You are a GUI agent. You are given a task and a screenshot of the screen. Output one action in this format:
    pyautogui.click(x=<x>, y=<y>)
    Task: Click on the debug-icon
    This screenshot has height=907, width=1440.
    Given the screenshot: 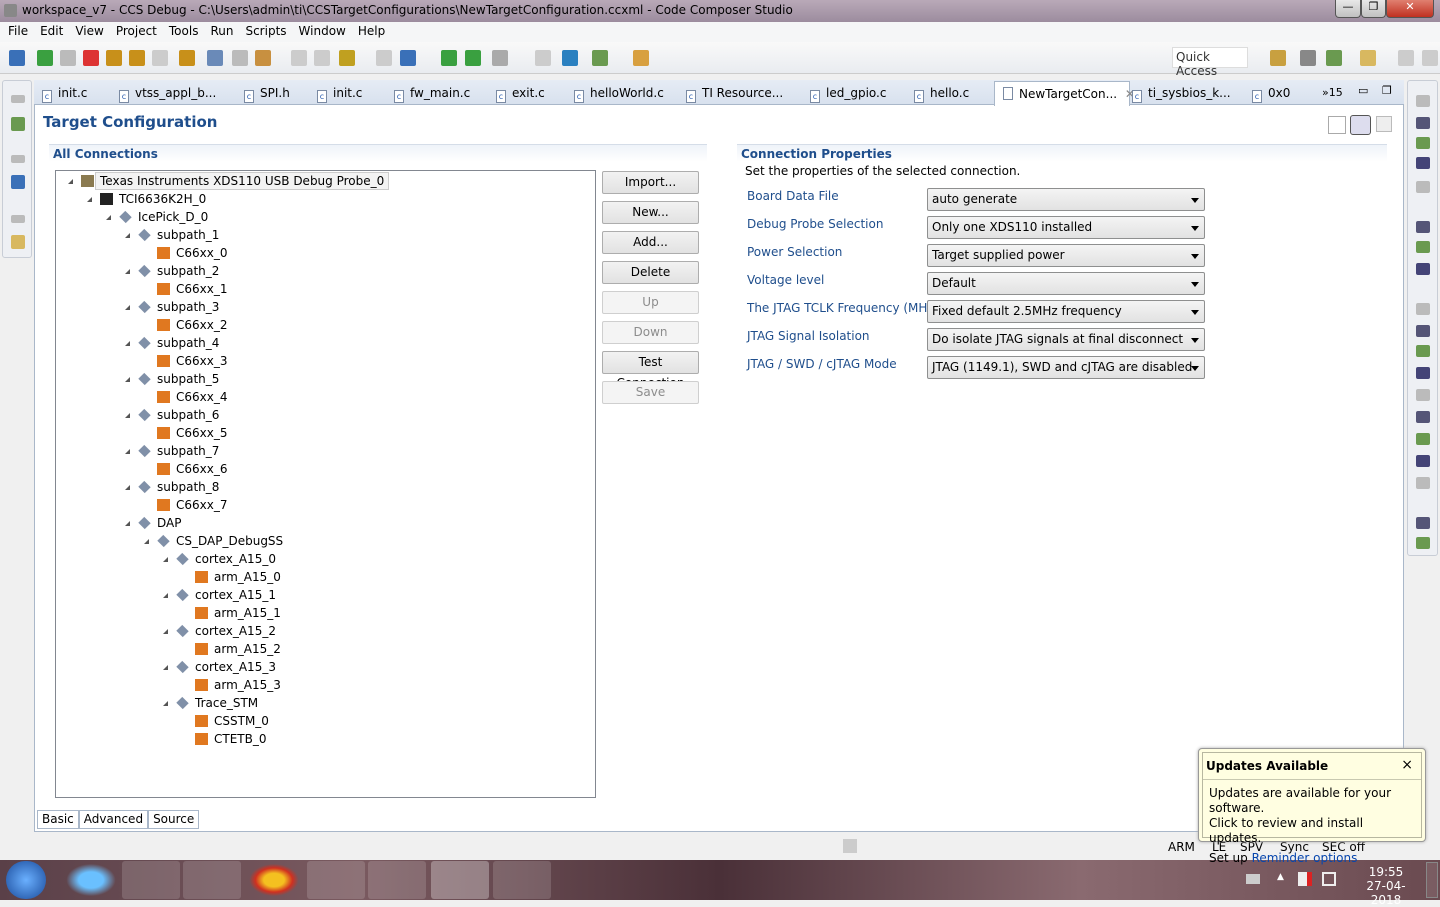 What is the action you would take?
    pyautogui.click(x=18, y=124)
    